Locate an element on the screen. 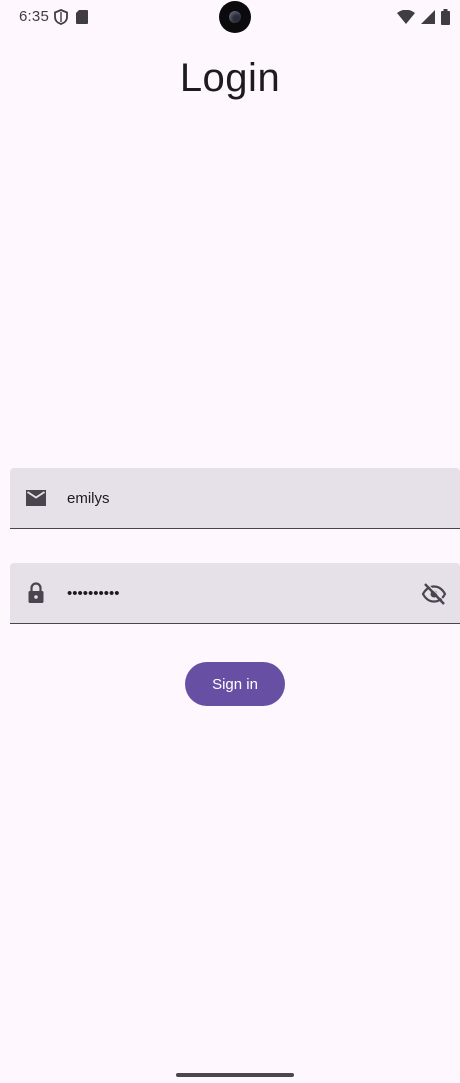 This screenshot has height=1083, width=460. email-field is located at coordinates (235, 498).